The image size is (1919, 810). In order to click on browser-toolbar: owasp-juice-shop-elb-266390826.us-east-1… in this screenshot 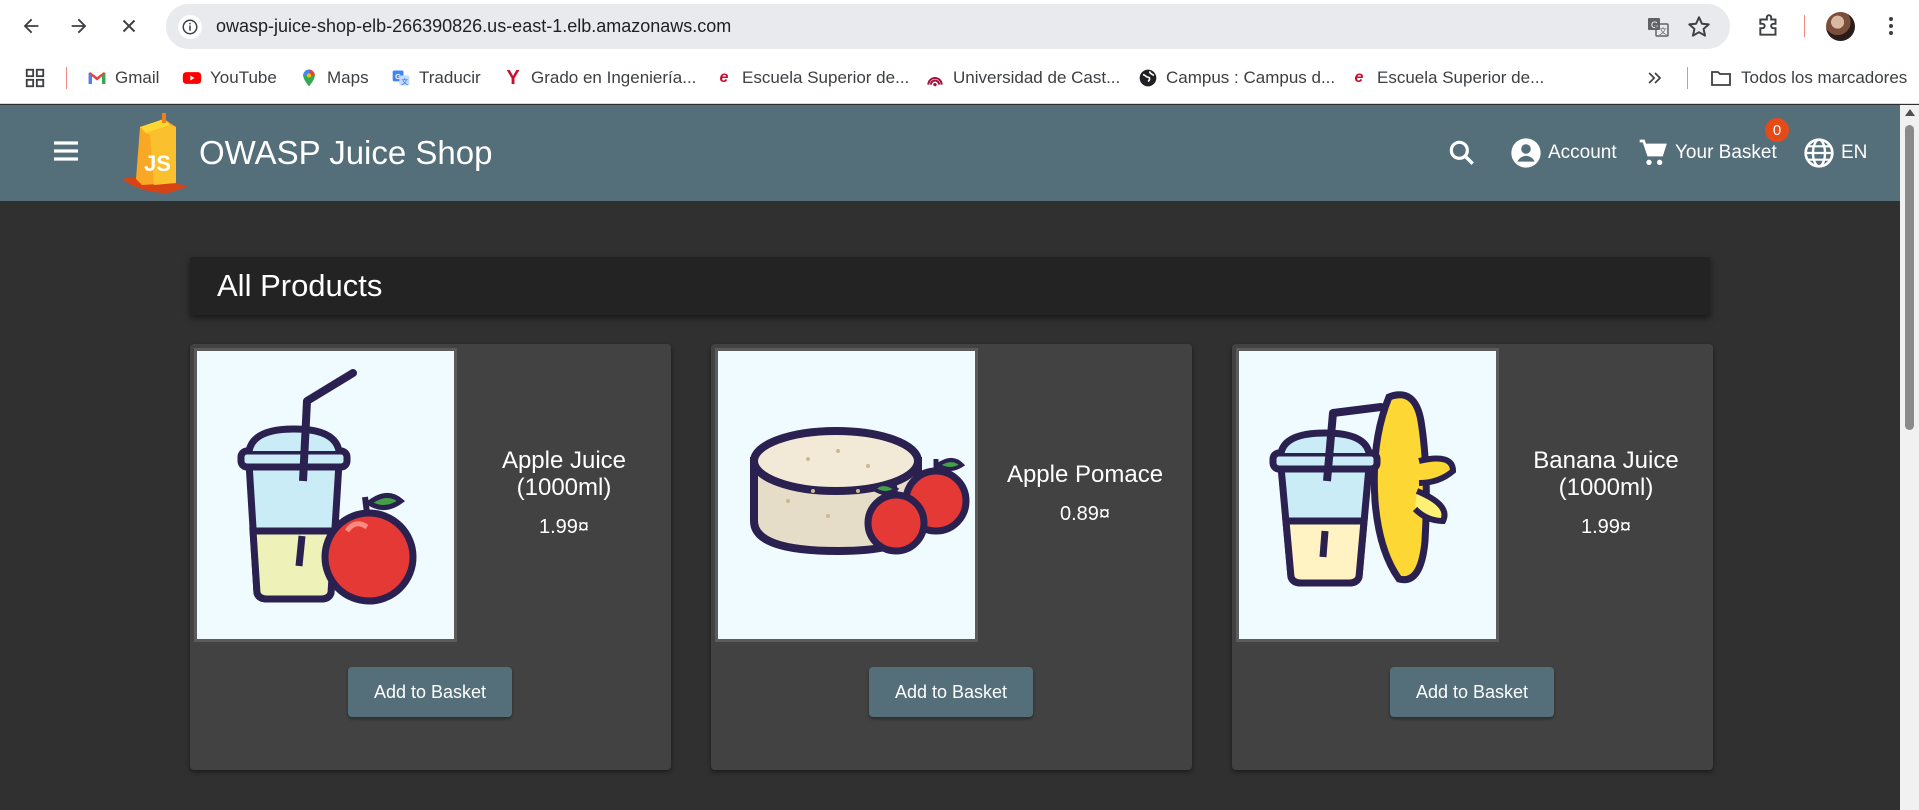, I will do `click(959, 26)`.